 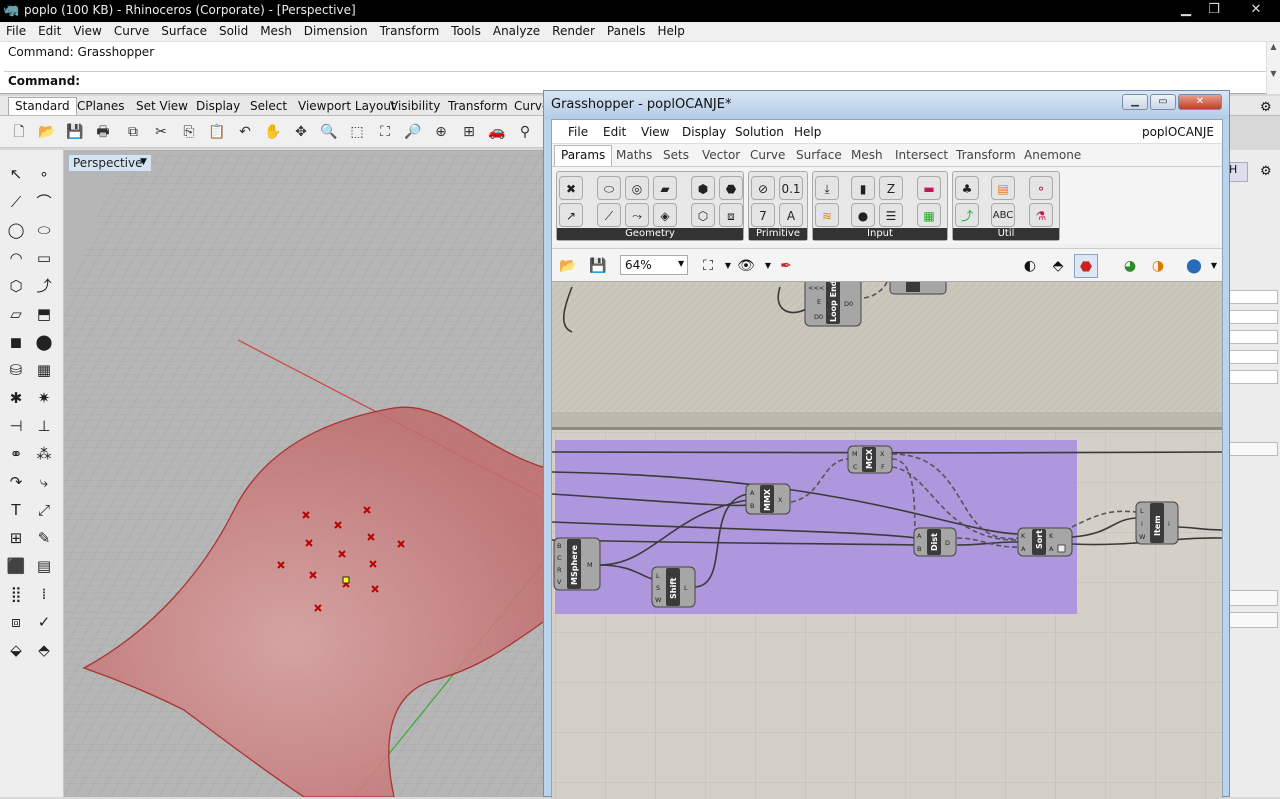 I want to click on mcx-in-c: C, so click(x=855, y=467).